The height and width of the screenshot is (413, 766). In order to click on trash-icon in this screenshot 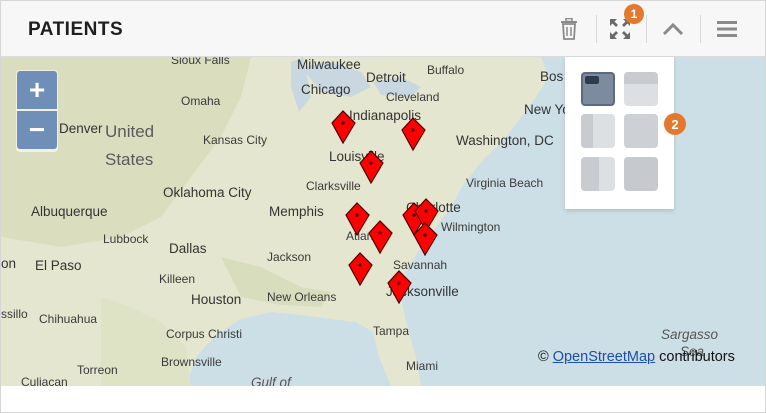, I will do `click(569, 29)`.